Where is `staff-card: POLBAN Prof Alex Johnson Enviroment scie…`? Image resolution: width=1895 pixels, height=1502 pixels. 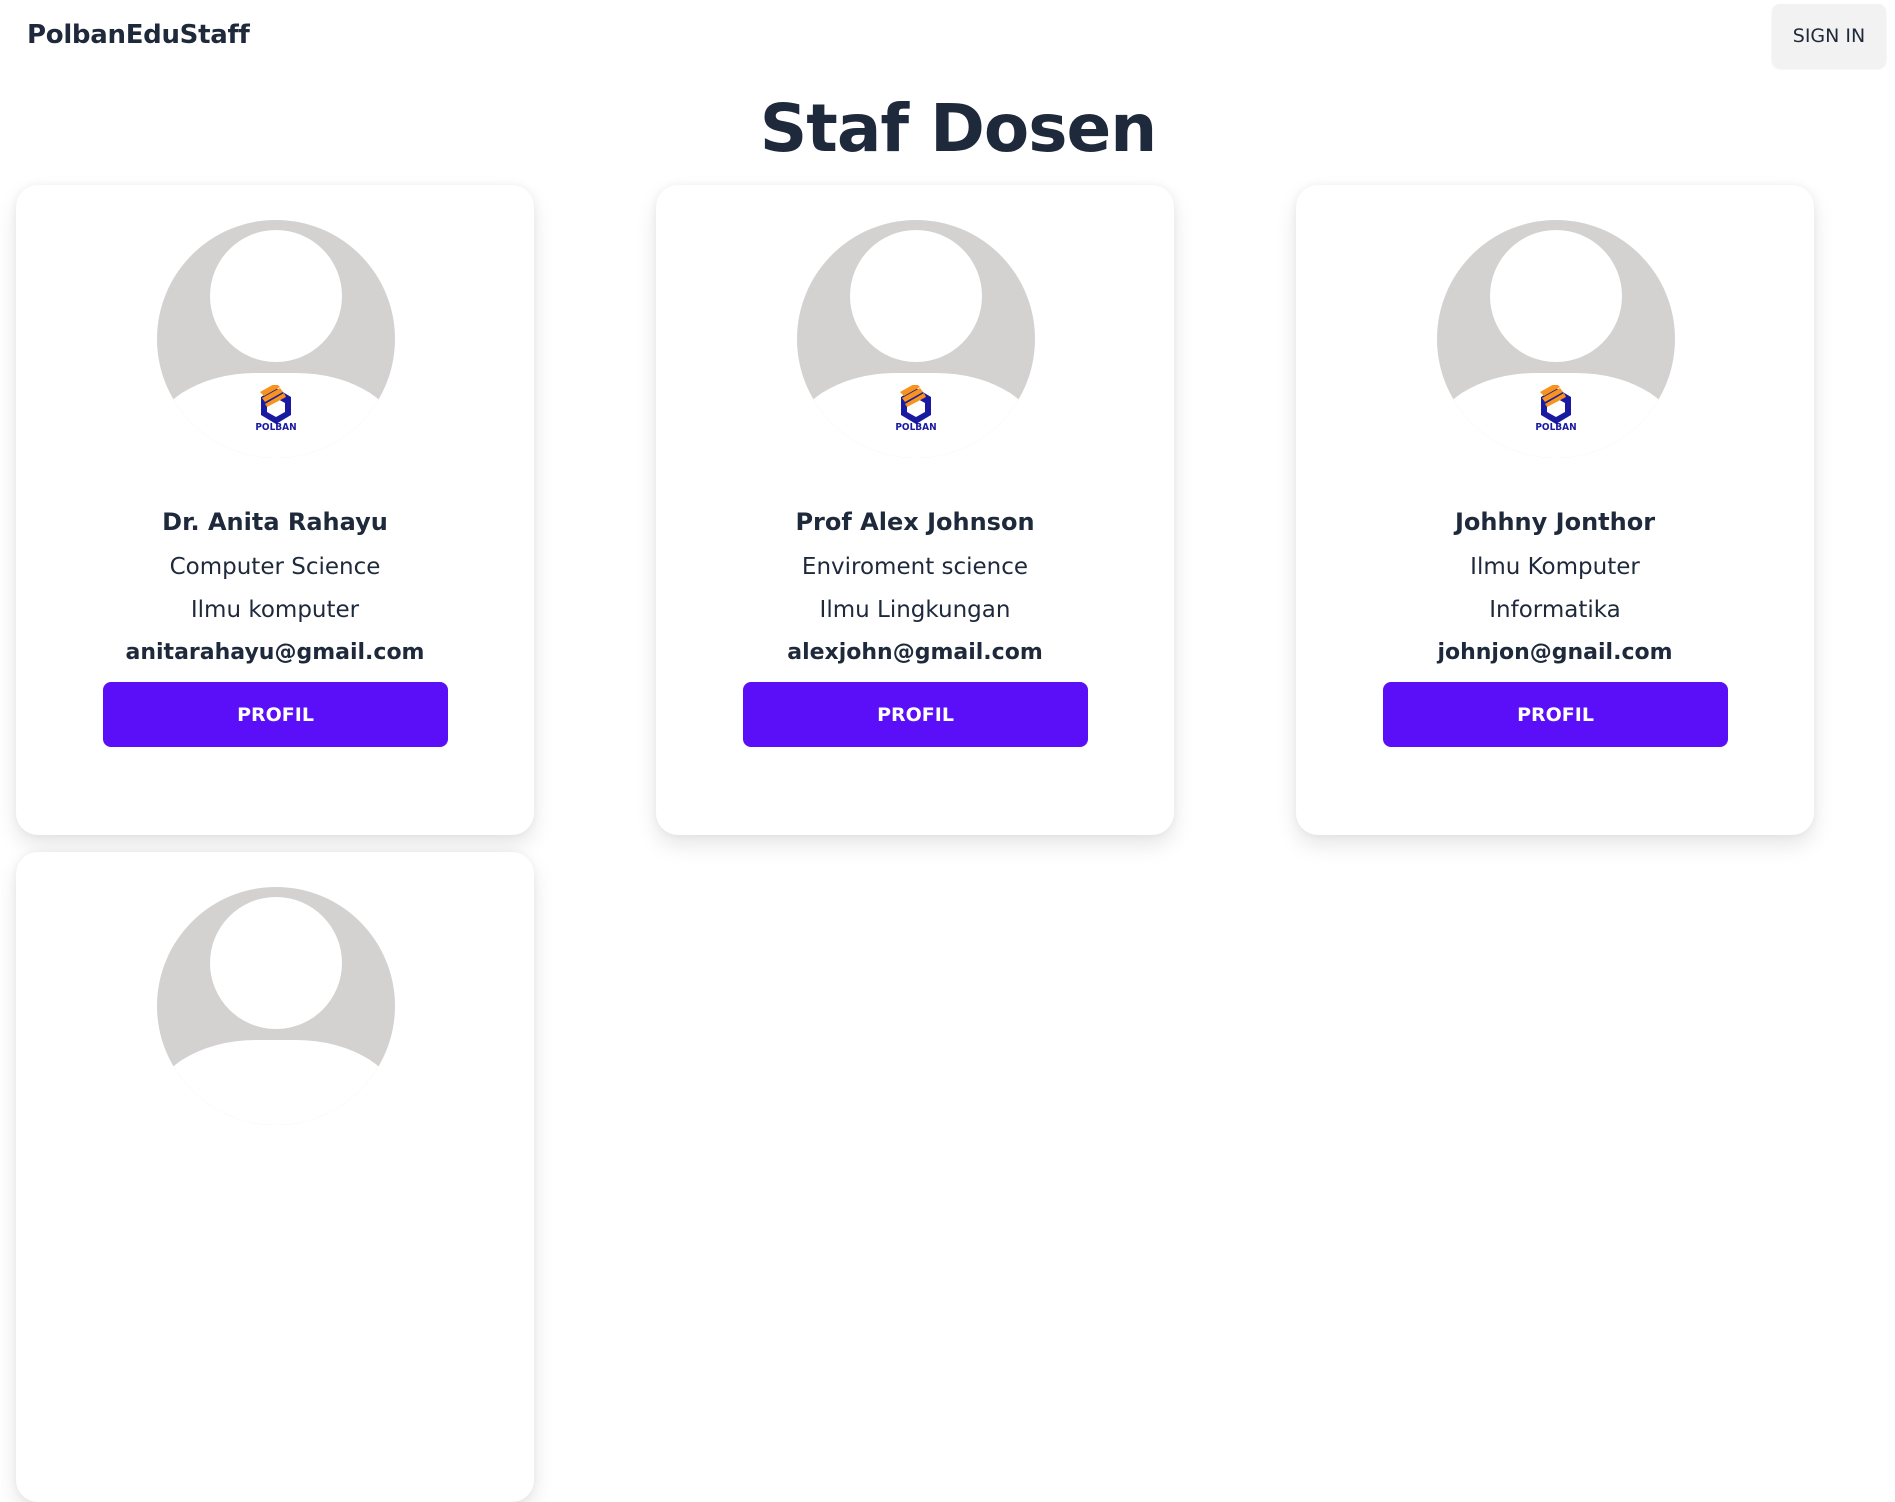
staff-card: POLBAN Prof Alex Johnson Enviroment scie… is located at coordinates (915, 510).